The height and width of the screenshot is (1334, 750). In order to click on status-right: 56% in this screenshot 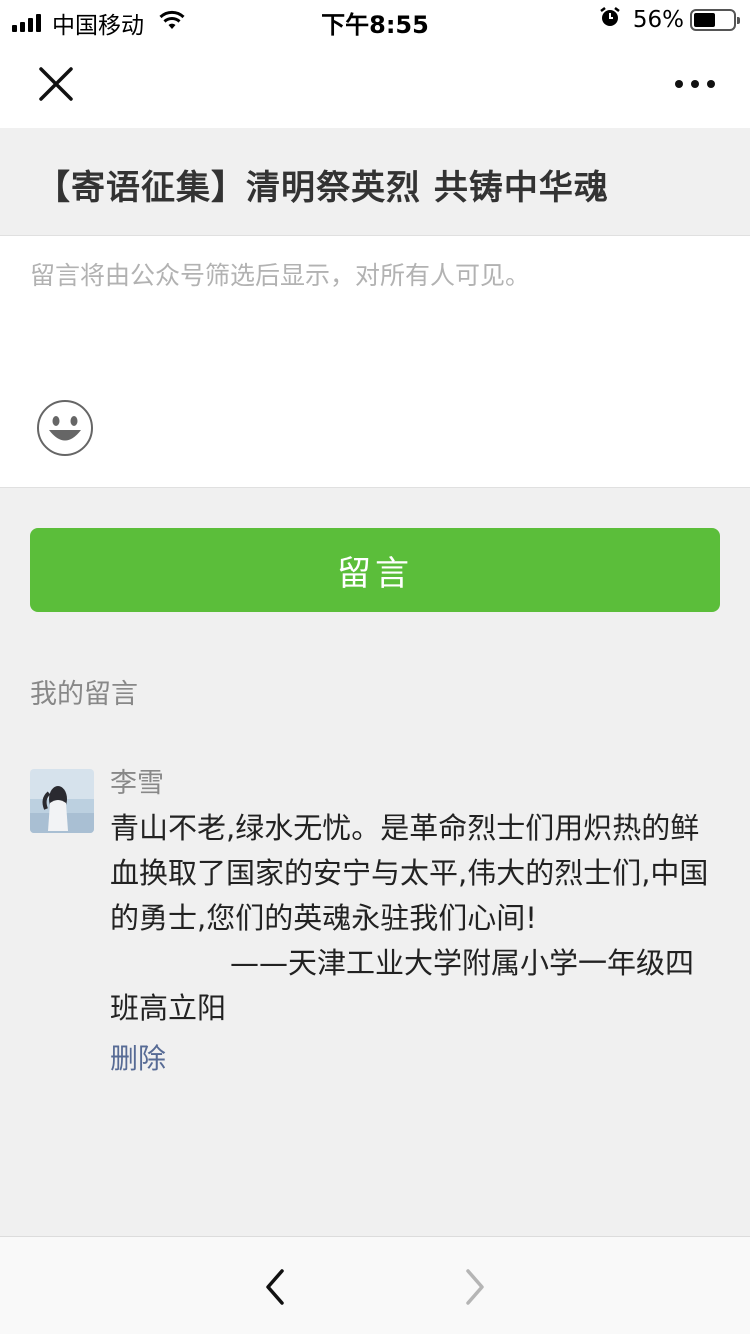, I will do `click(669, 20)`.